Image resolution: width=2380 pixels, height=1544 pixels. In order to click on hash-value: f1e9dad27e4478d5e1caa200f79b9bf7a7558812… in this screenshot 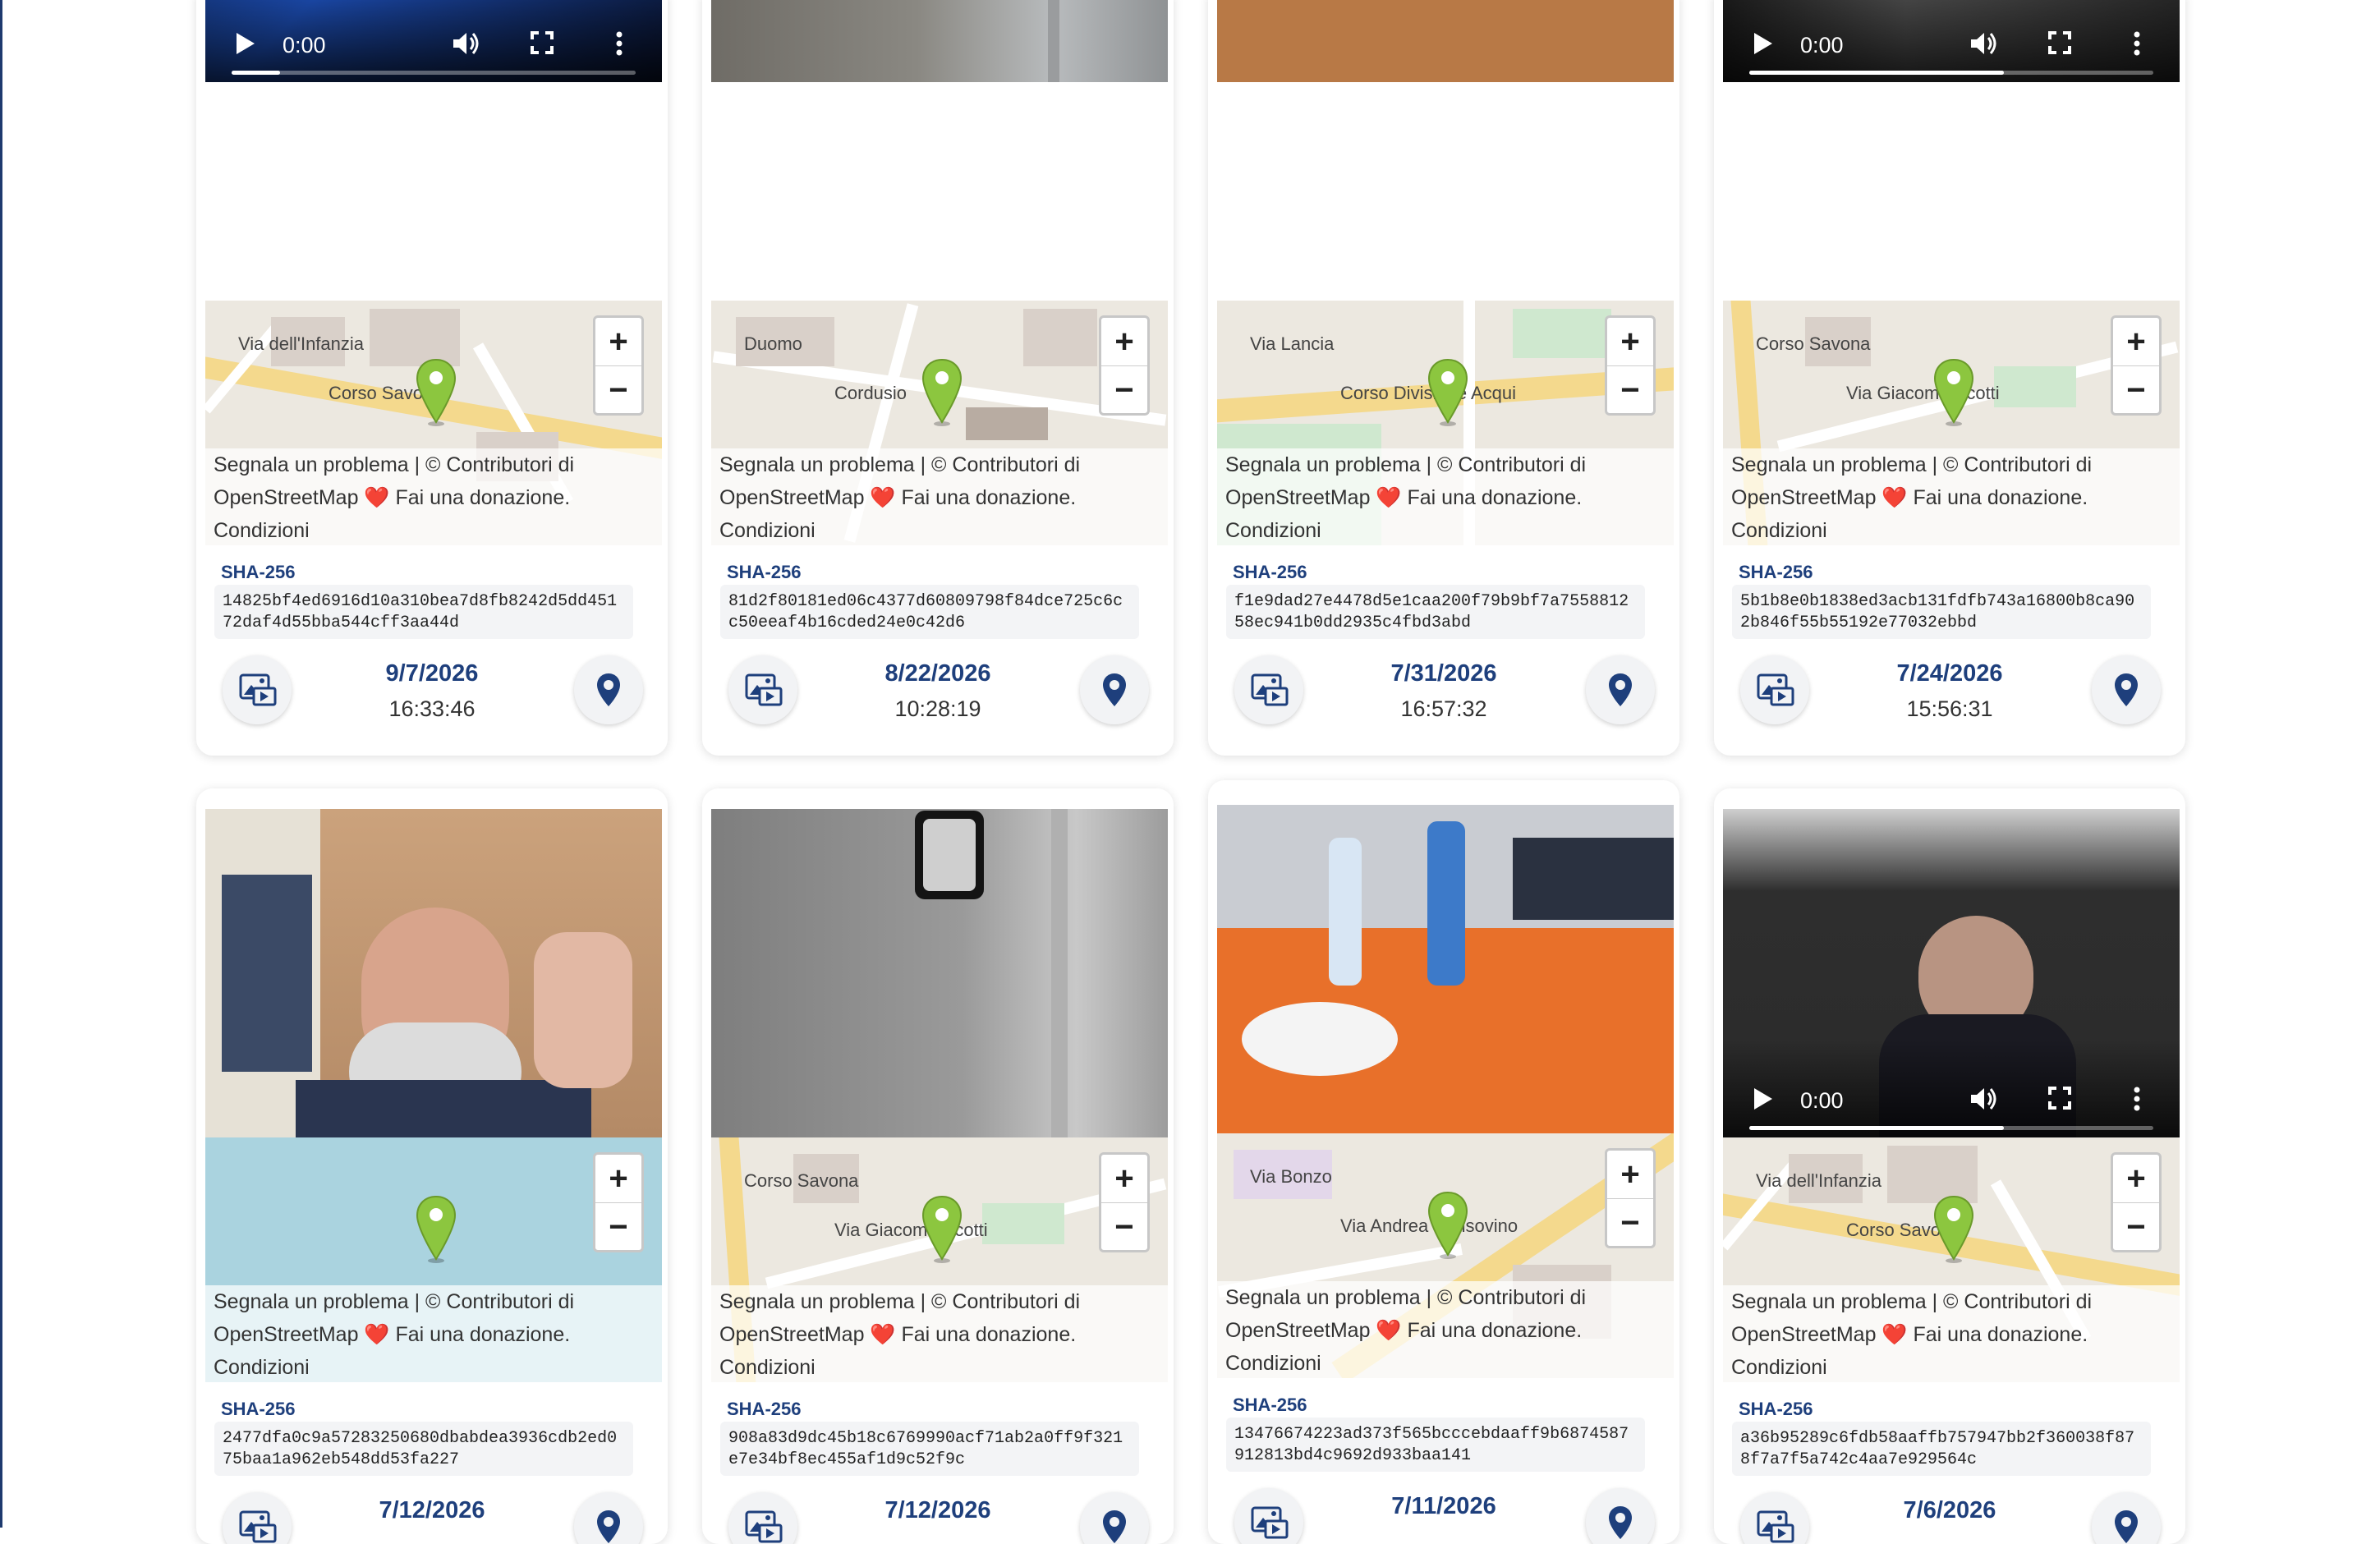, I will do `click(1435, 612)`.